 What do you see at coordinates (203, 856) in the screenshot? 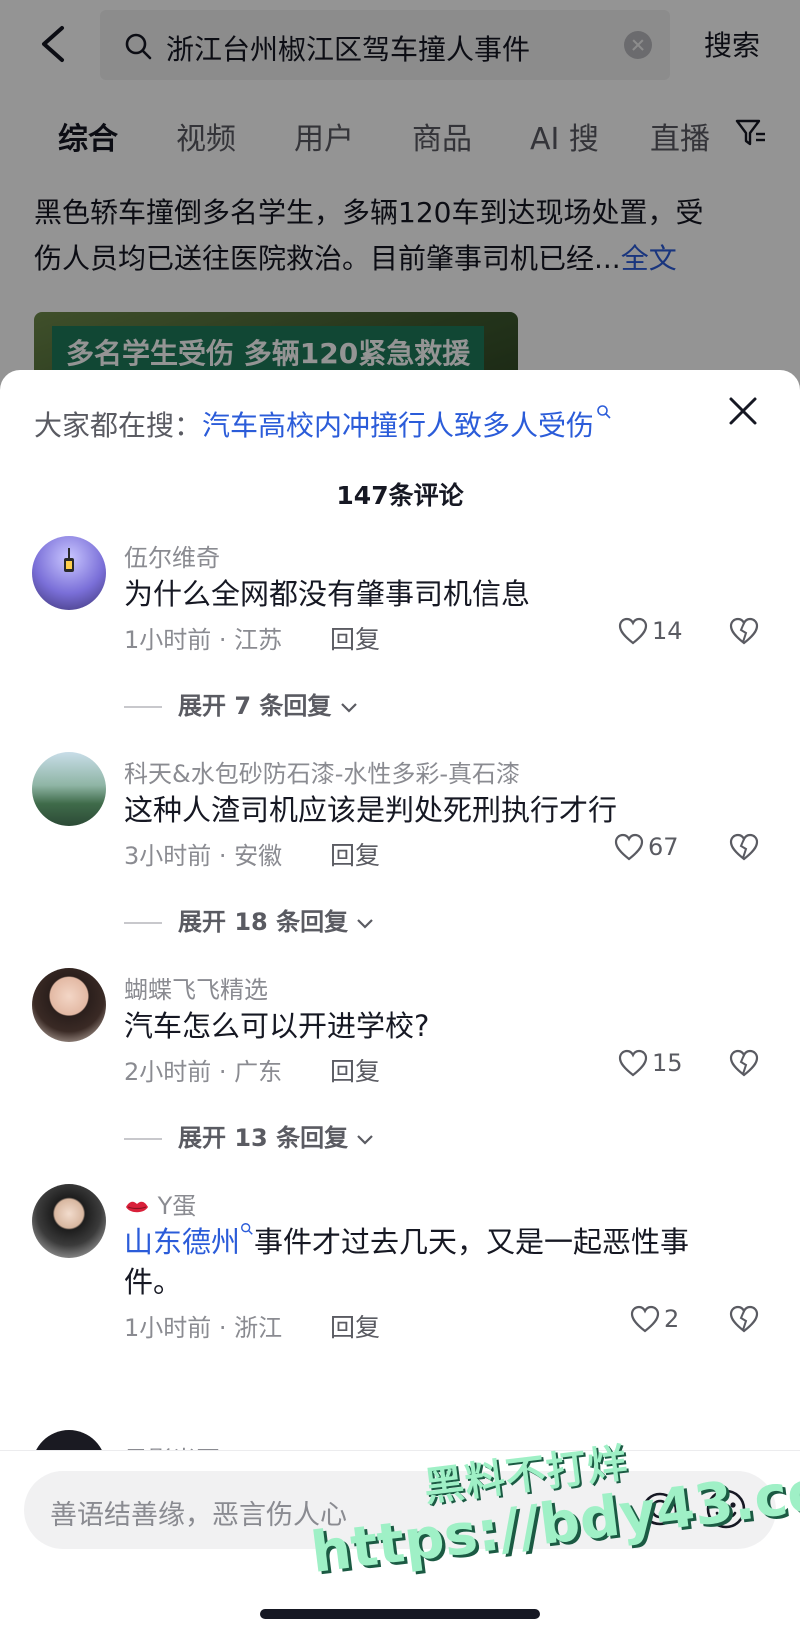
I see `comment-meta: 3小时前 · 安徽` at bounding box center [203, 856].